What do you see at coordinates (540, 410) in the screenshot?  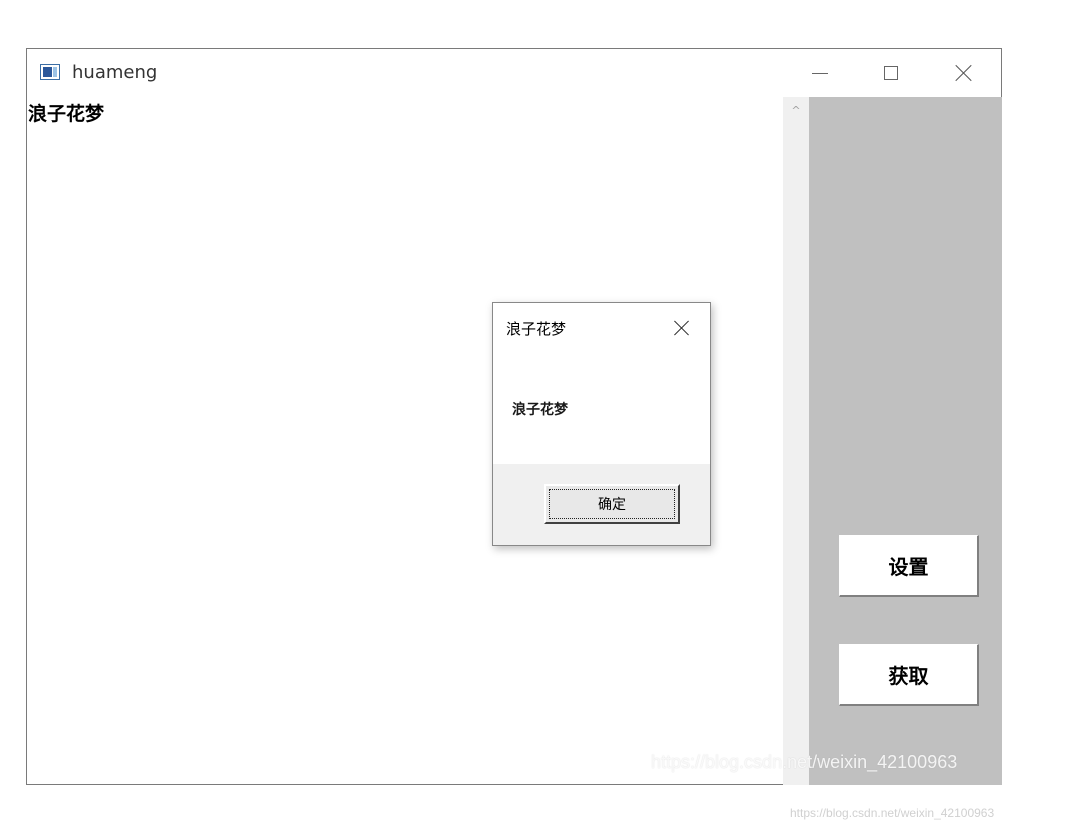 I see `dialog-message: 浪子花梦` at bounding box center [540, 410].